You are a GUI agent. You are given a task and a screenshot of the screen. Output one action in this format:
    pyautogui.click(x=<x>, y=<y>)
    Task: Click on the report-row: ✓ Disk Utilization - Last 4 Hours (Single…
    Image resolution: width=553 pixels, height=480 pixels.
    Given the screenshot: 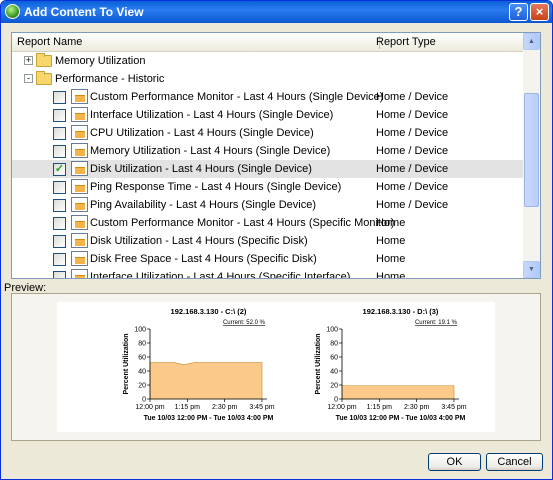 What is the action you would take?
    pyautogui.click(x=268, y=169)
    